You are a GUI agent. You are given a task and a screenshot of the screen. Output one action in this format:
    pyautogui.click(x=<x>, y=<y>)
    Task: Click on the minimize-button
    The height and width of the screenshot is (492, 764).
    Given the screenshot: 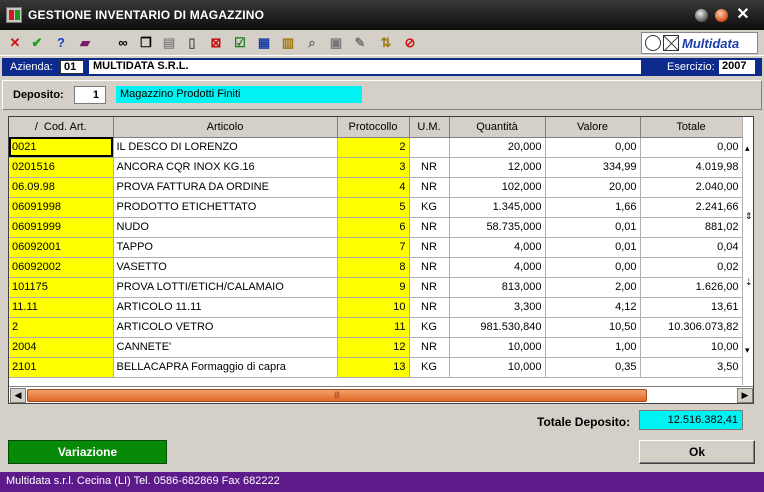 What is the action you would take?
    pyautogui.click(x=701, y=15)
    